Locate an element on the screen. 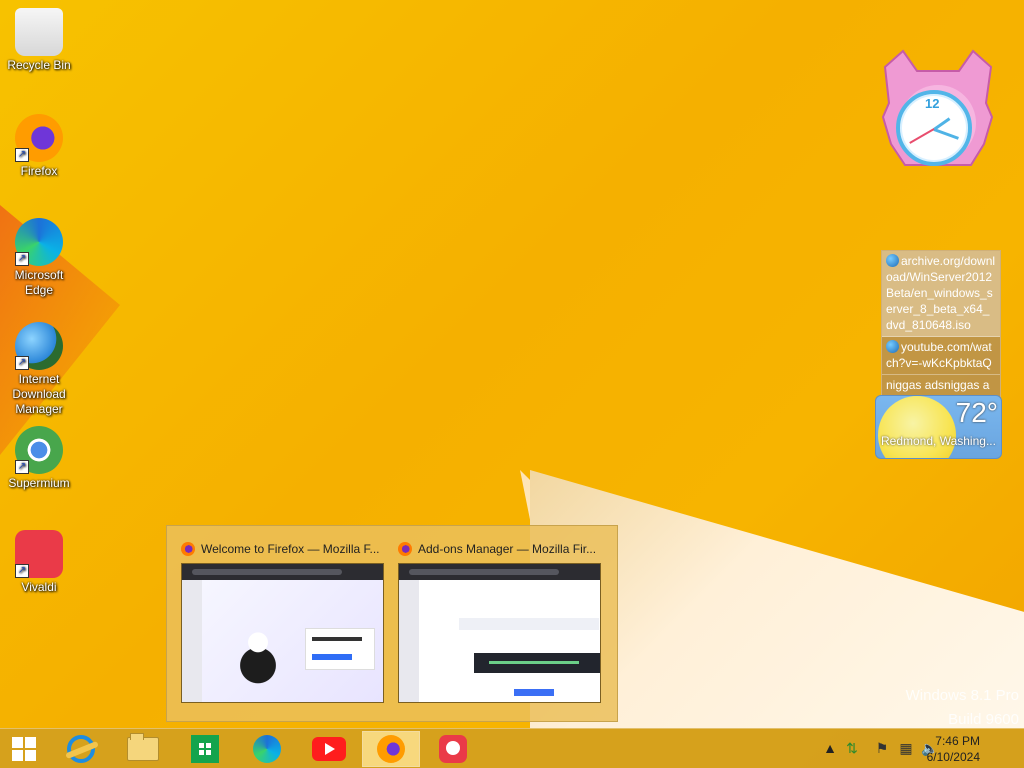 The height and width of the screenshot is (768, 1024). windows-logo-icon is located at coordinates (24, 749).